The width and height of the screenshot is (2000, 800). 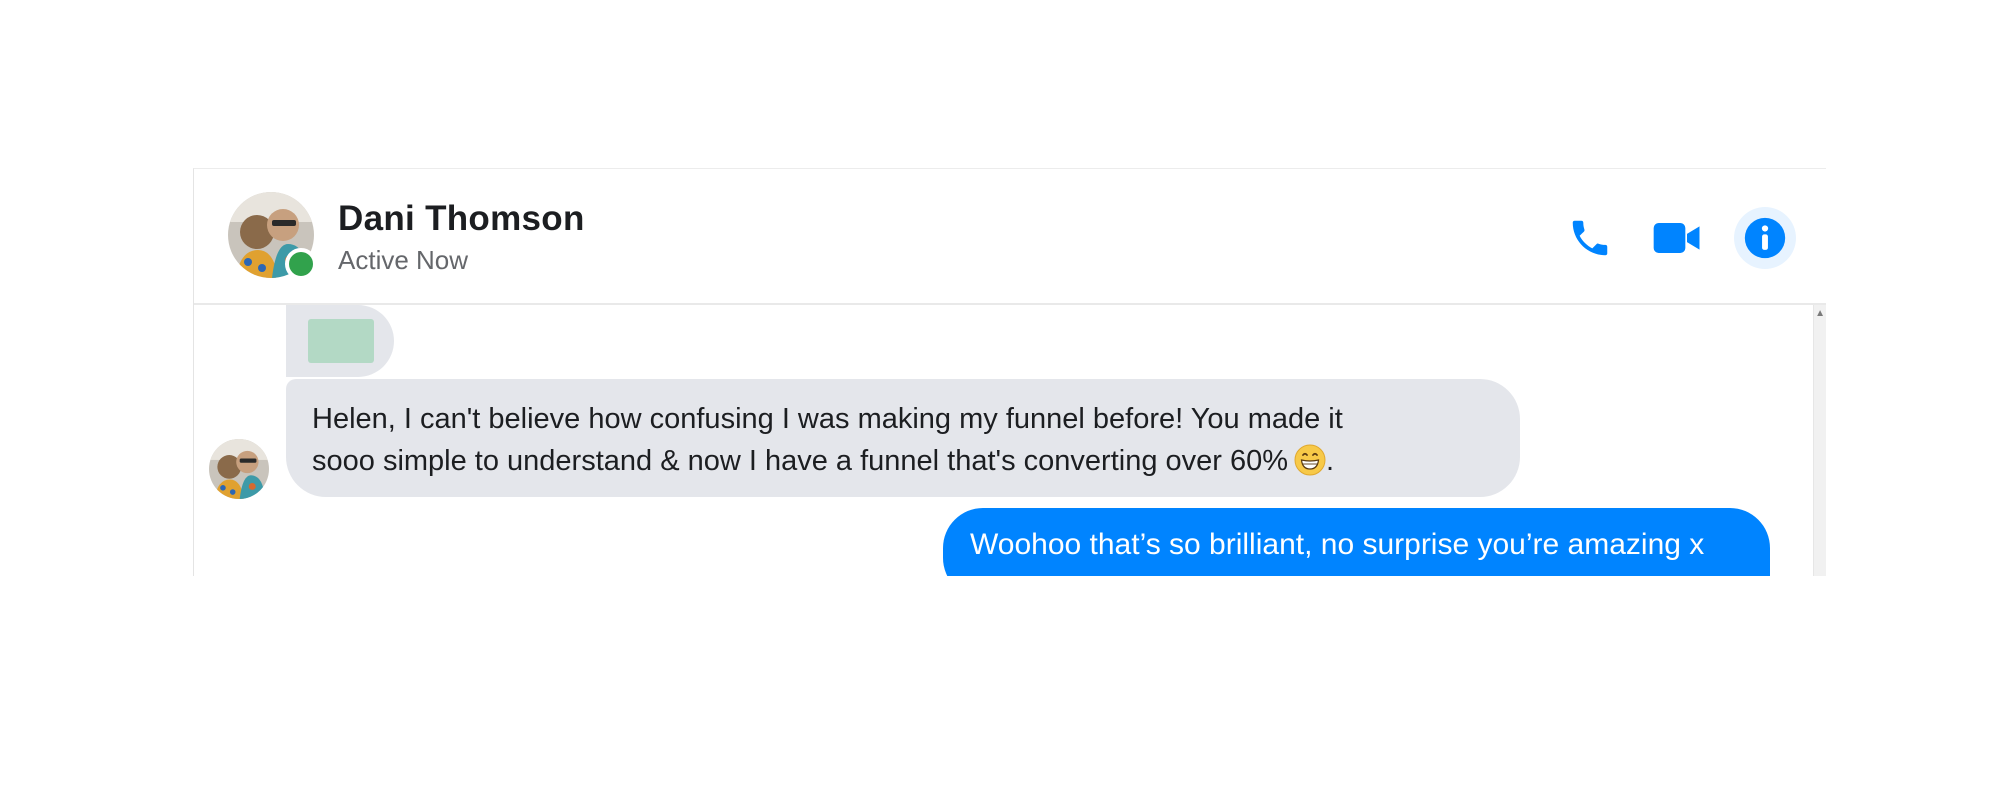 What do you see at coordinates (341, 341) in the screenshot?
I see `image-thumbnail-icon` at bounding box center [341, 341].